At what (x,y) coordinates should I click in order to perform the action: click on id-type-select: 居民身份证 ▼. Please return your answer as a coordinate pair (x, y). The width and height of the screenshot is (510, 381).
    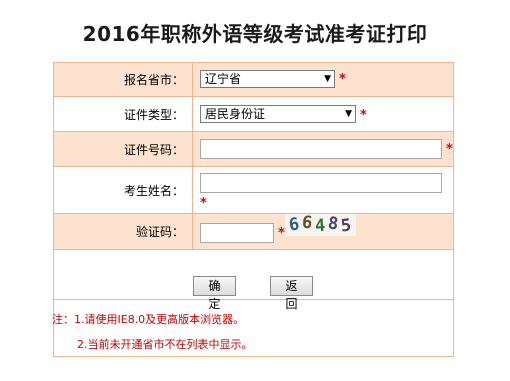
    Looking at the image, I should click on (278, 114).